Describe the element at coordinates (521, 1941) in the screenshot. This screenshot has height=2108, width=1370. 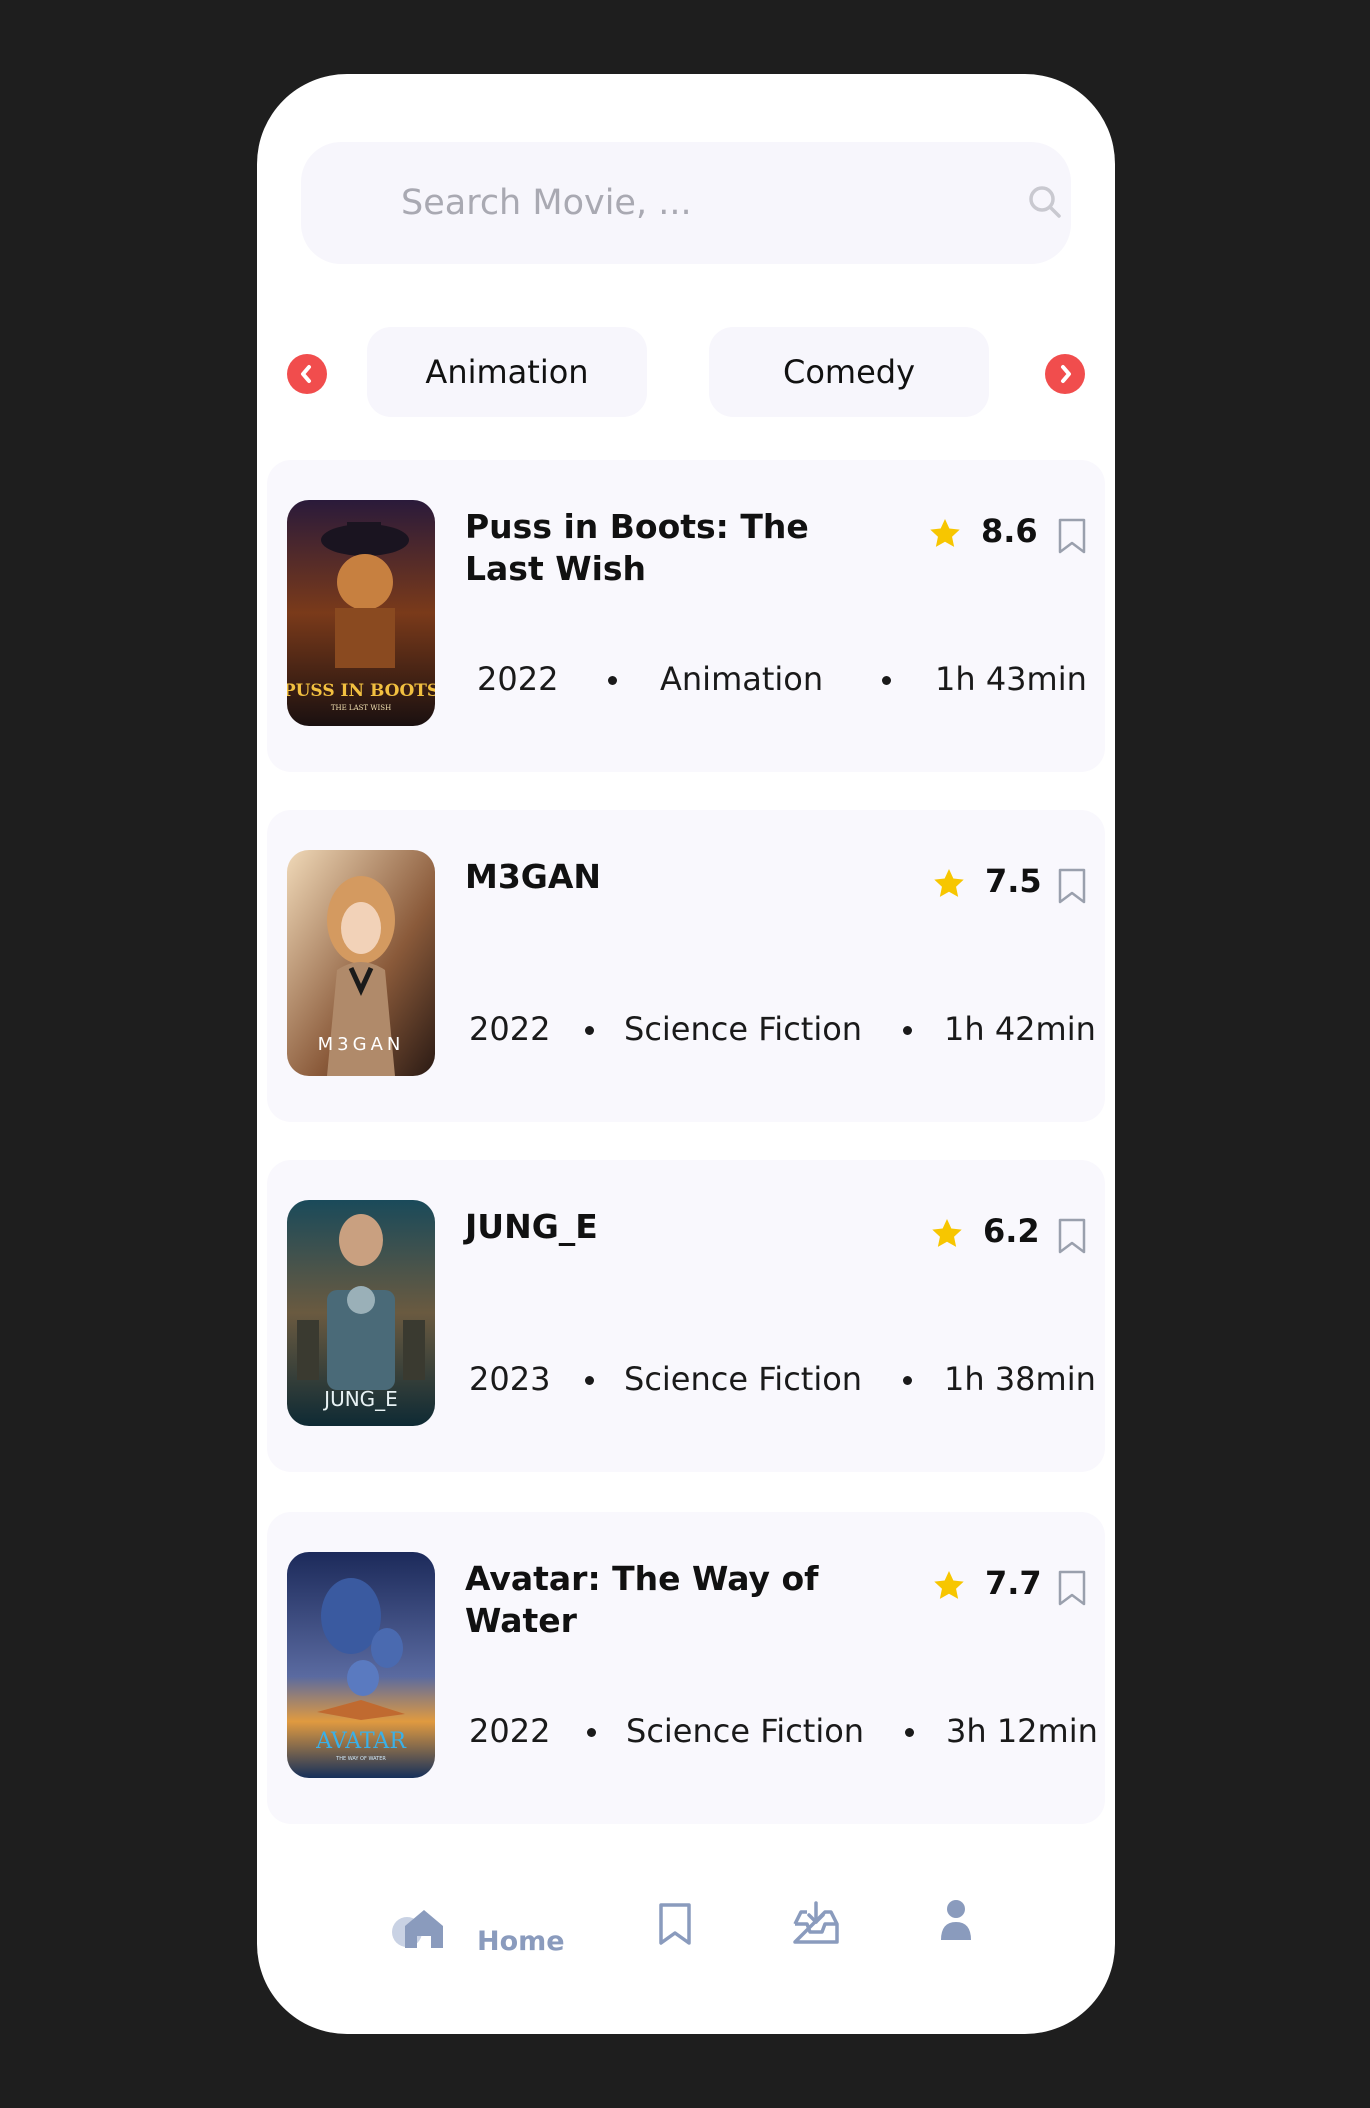
I see `nav-home-label: Home` at that location.